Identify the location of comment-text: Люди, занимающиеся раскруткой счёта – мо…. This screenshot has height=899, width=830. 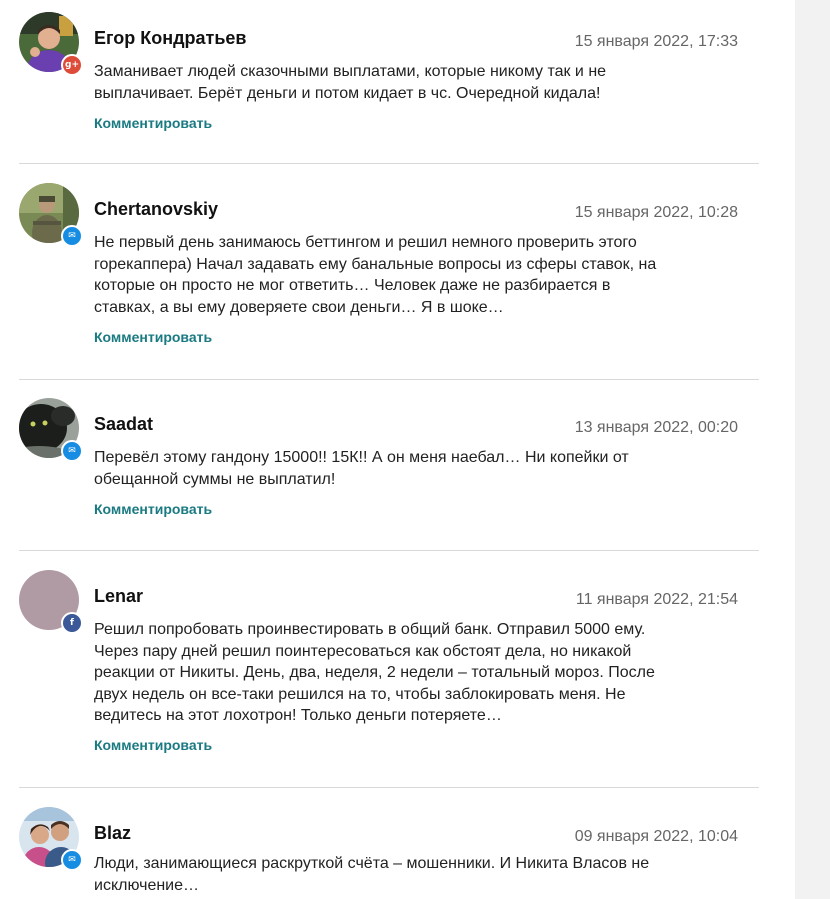
(372, 874).